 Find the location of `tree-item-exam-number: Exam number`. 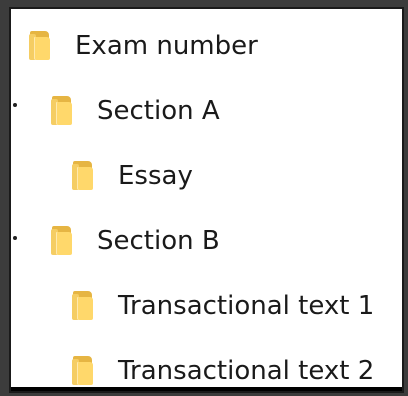

tree-item-exam-number: Exam number is located at coordinates (143, 46).